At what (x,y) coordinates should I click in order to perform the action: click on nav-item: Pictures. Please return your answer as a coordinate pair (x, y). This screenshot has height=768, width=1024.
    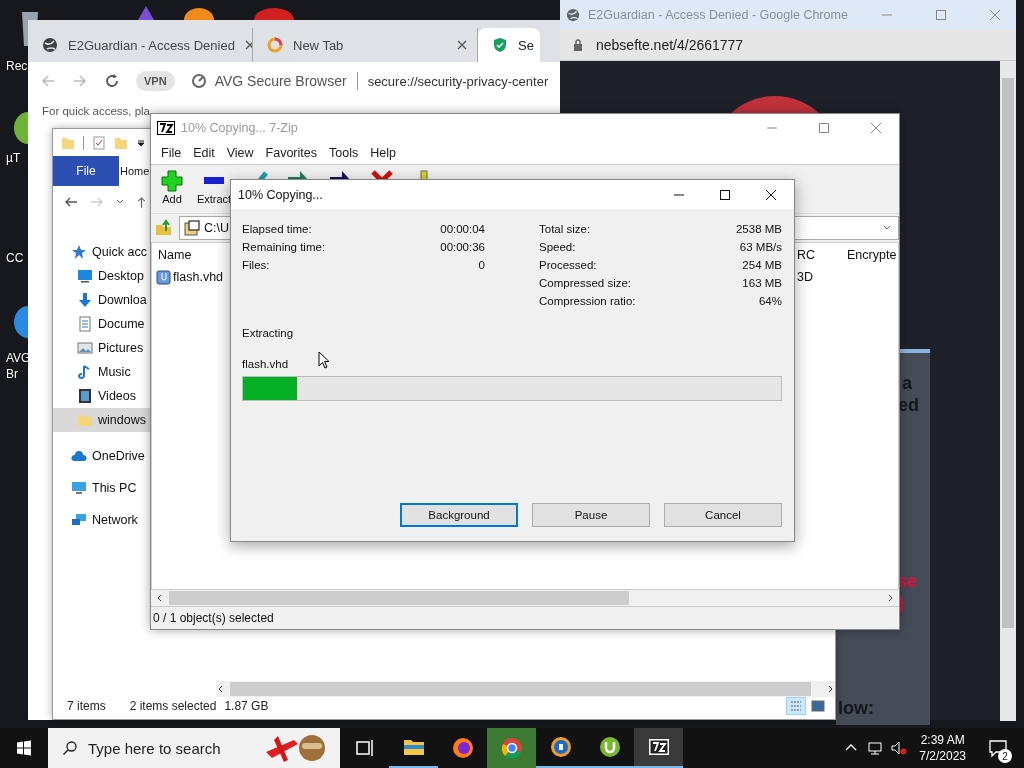
    Looking at the image, I should click on (102, 348).